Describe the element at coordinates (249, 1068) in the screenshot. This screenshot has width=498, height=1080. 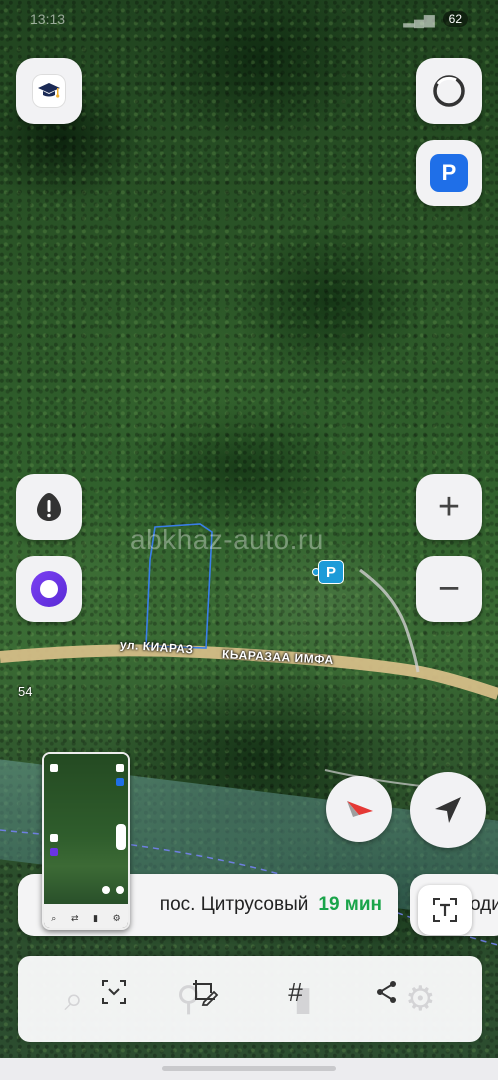
I see `home-indicator` at that location.